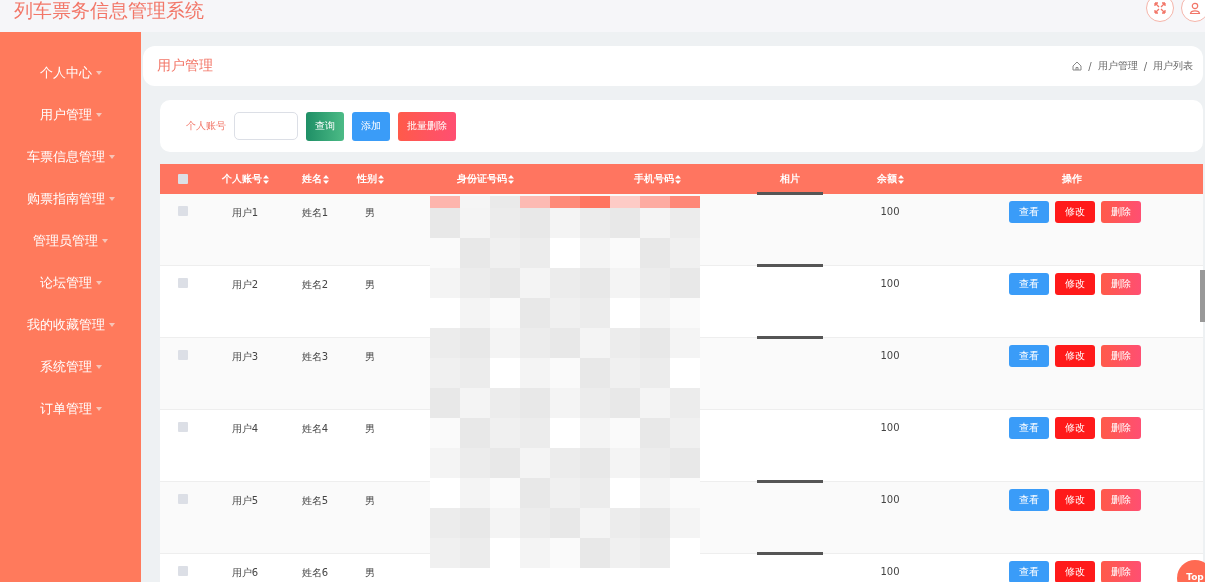 The image size is (1205, 582). Describe the element at coordinates (245, 285) in the screenshot. I see `table-cell: 用户2` at that location.